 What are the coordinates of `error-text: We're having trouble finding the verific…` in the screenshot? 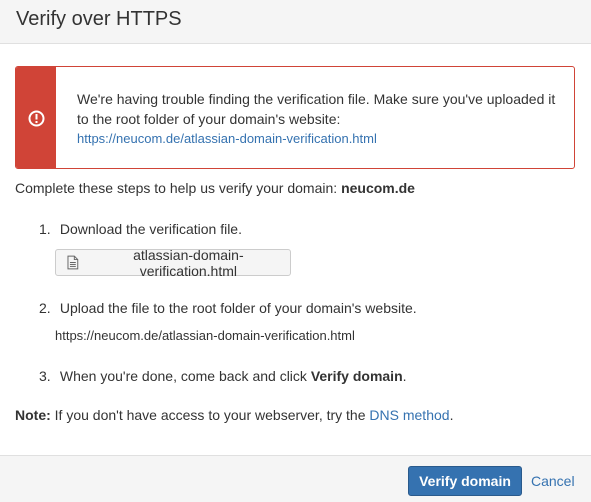 It's located at (317, 119).